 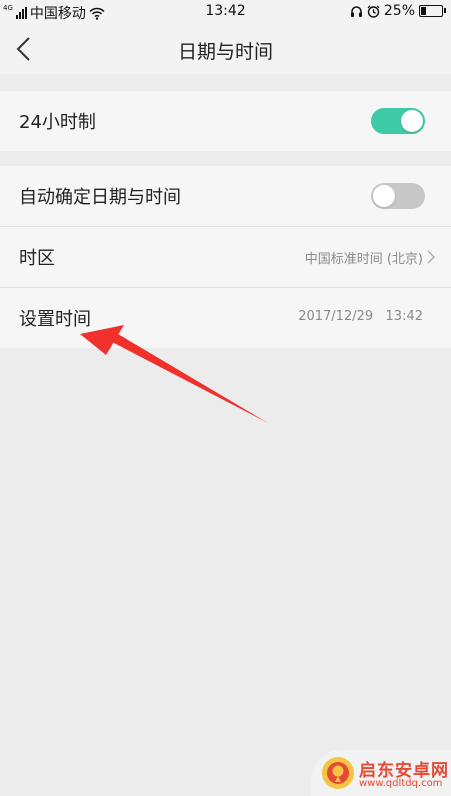 What do you see at coordinates (225, 318) in the screenshot?
I see `setting-row-set-time: 设置时间 2017/12/29 13:42` at bounding box center [225, 318].